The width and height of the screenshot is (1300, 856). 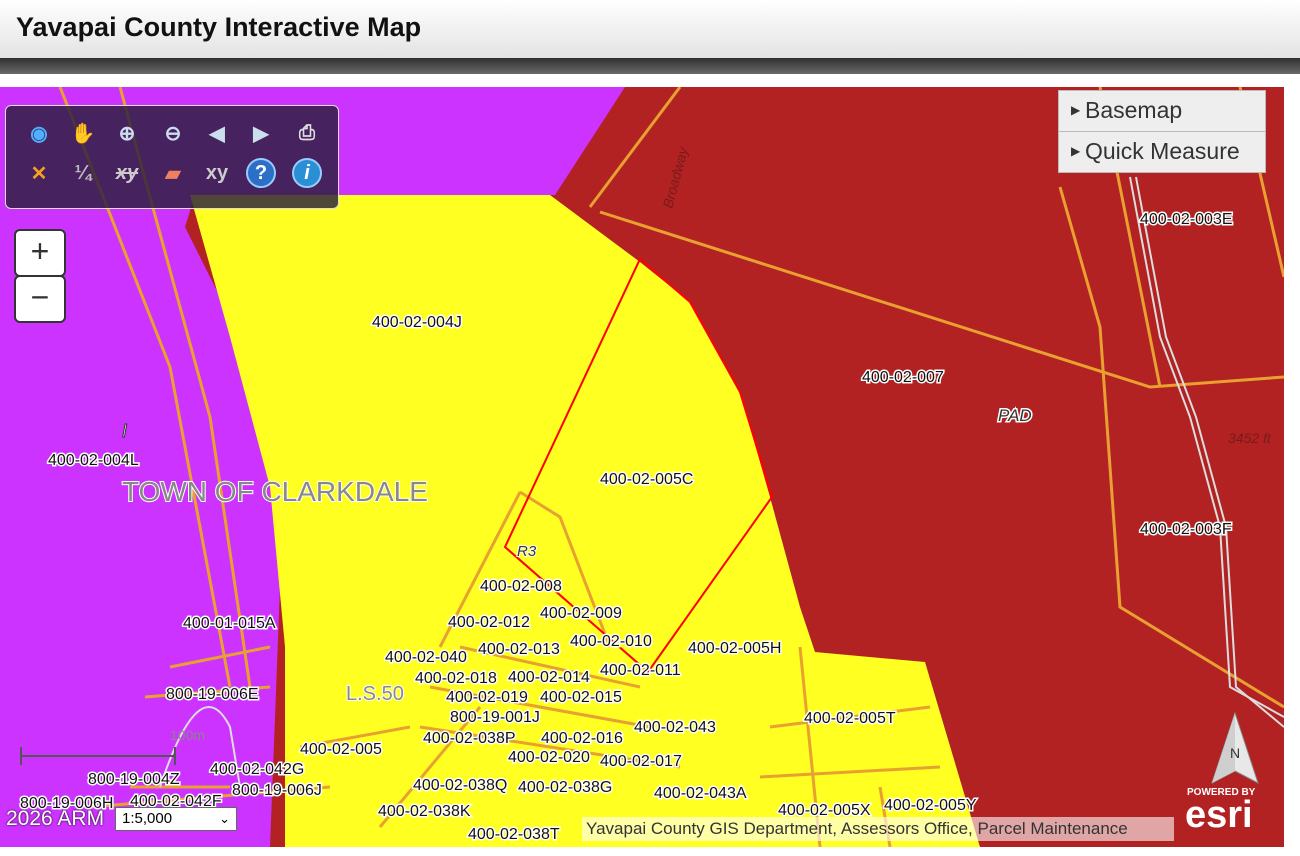 What do you see at coordinates (850, 719) in the screenshot?
I see `parcel-label: 400-02-005T` at bounding box center [850, 719].